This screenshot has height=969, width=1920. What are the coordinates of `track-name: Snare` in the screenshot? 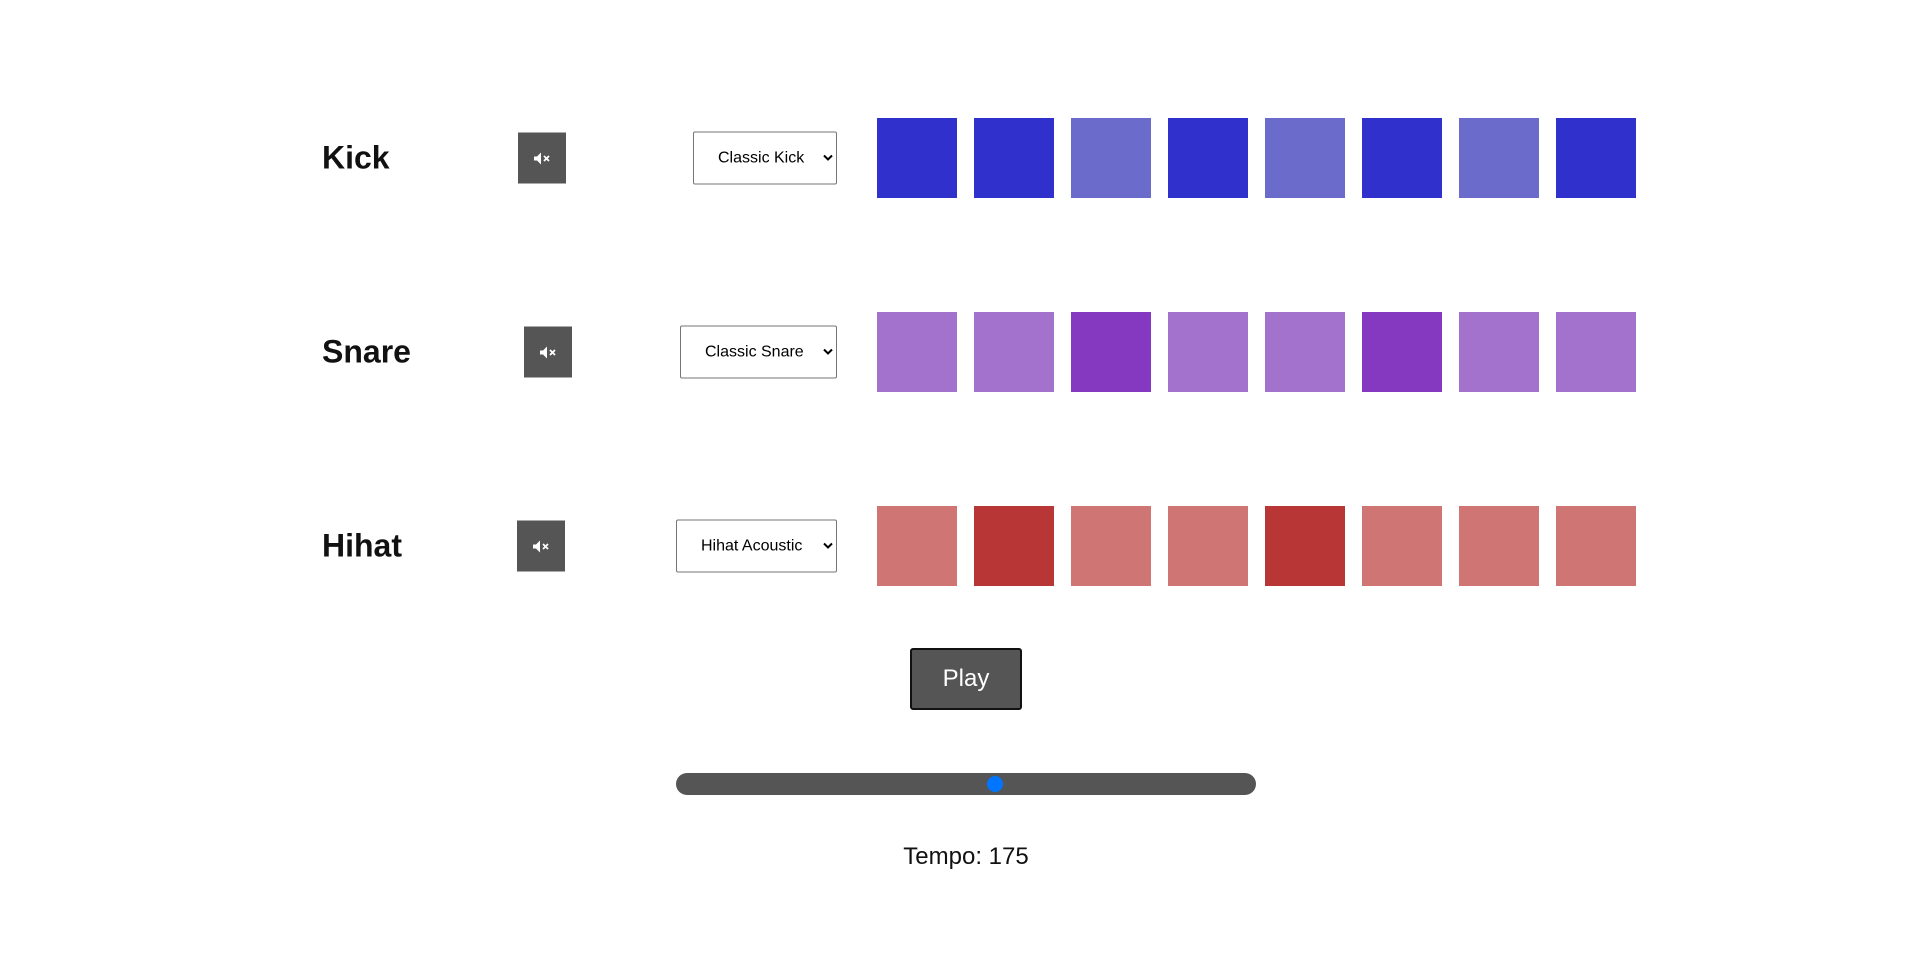 It's located at (366, 351).